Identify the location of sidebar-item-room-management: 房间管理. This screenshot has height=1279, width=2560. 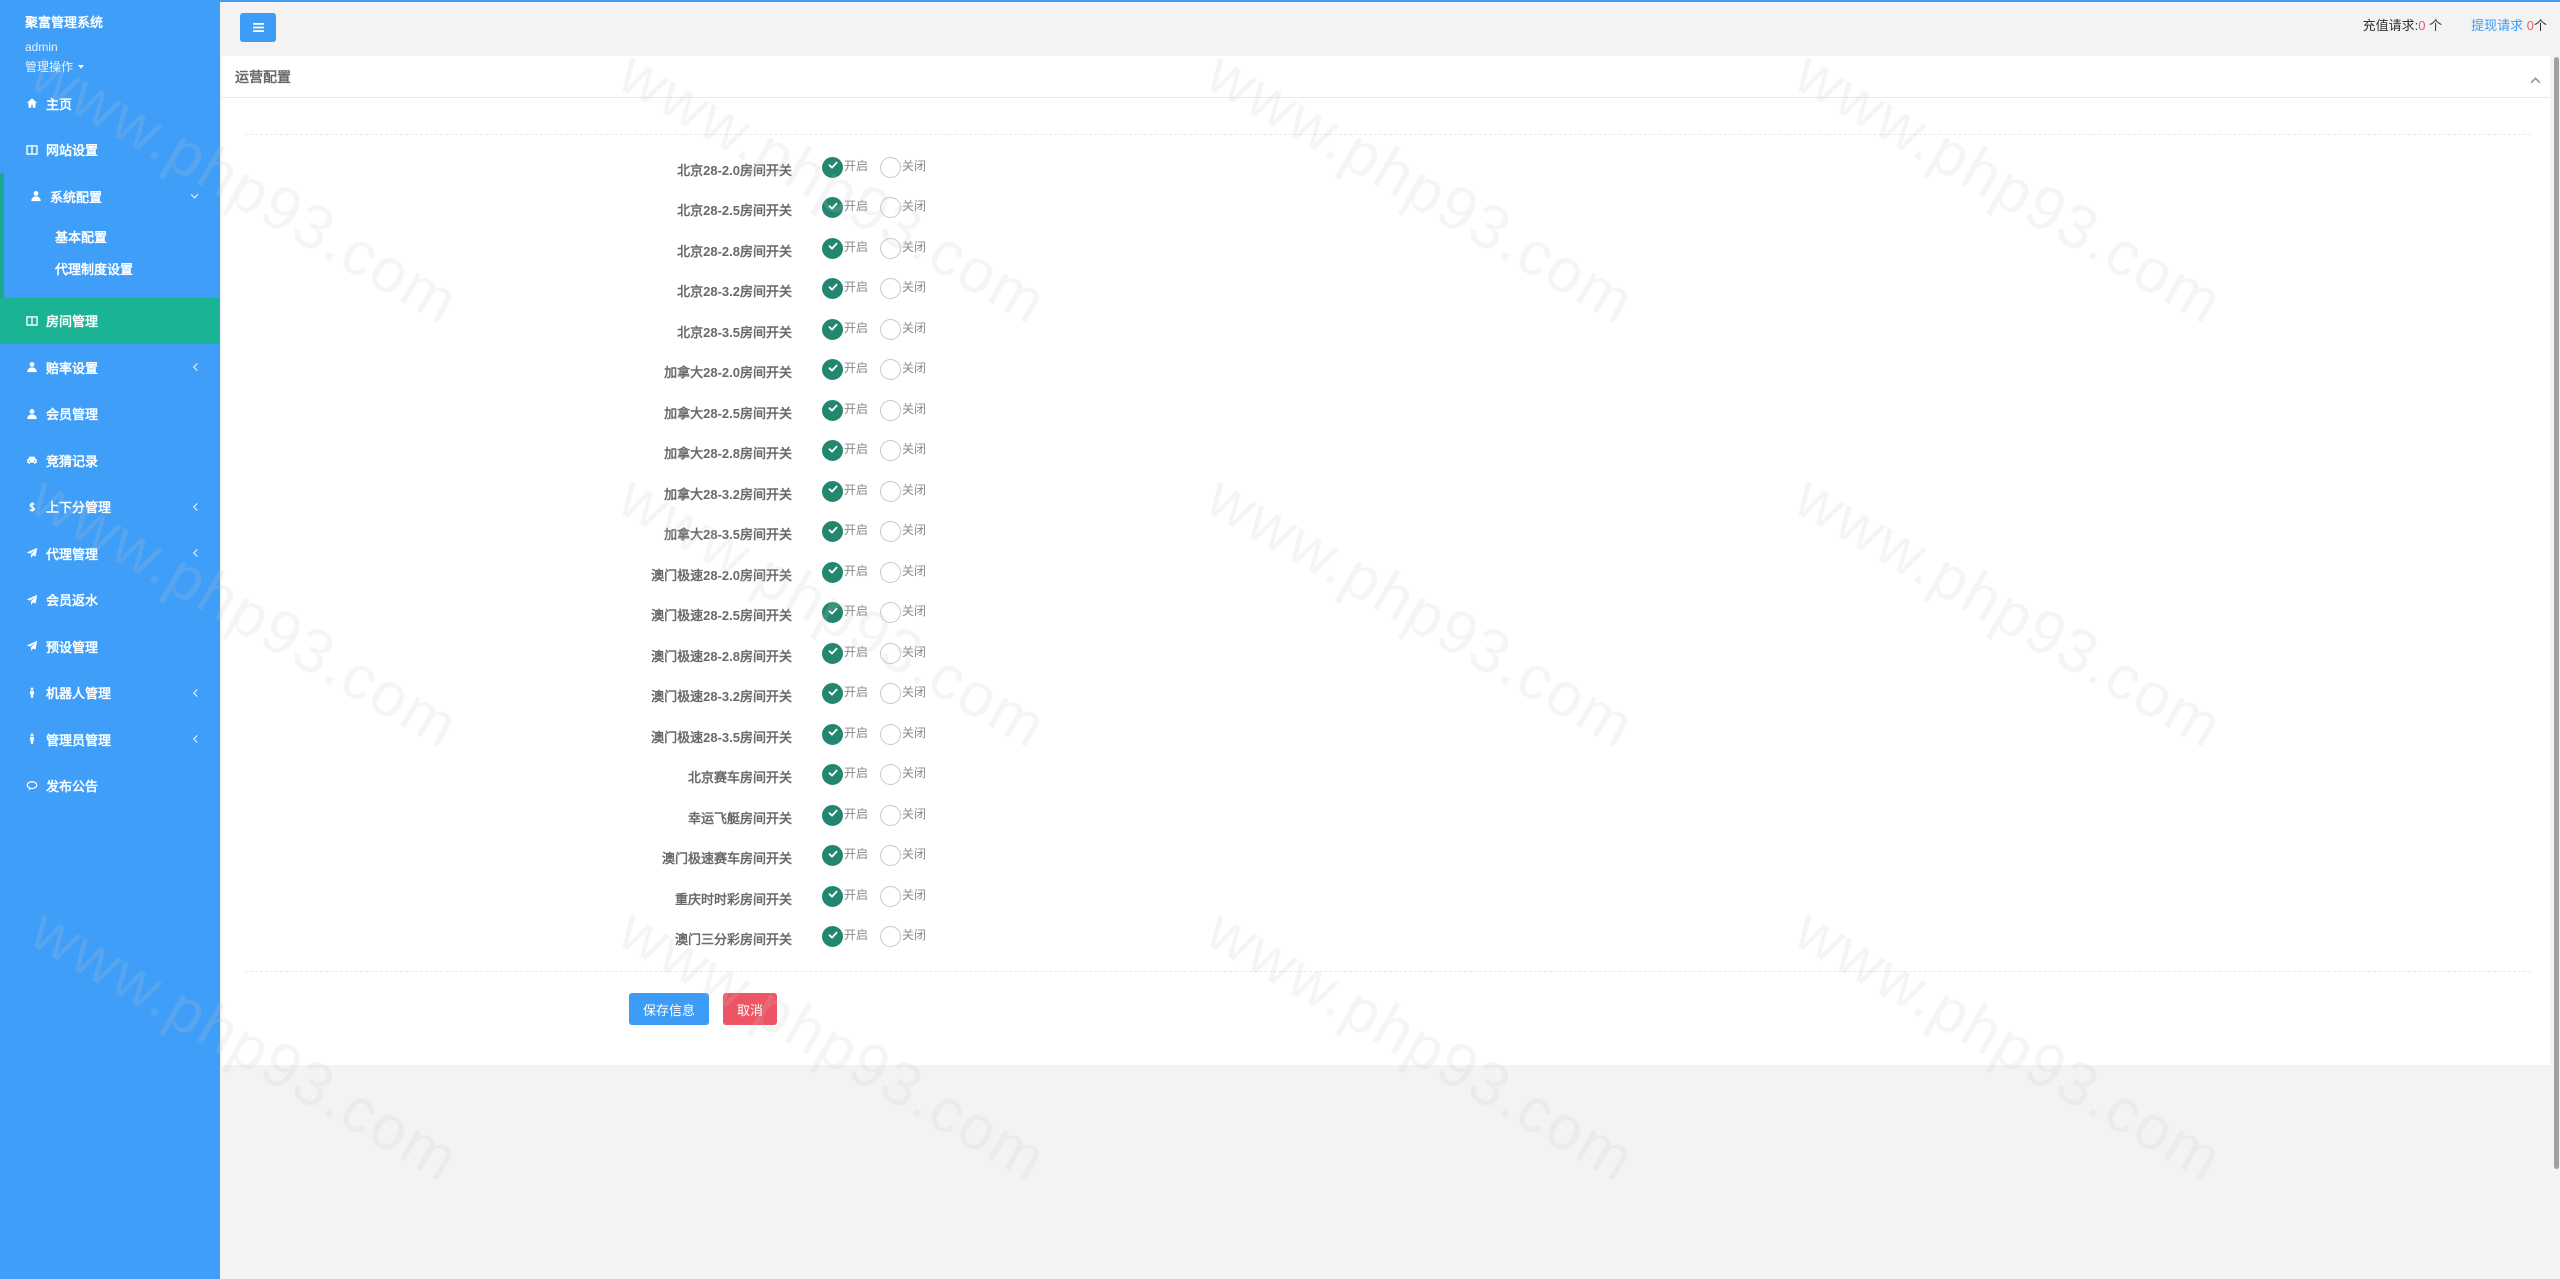
(110, 320).